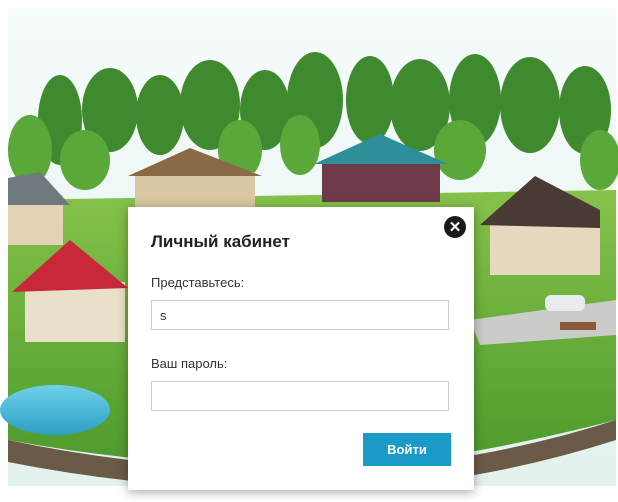  Describe the element at coordinates (300, 315) in the screenshot. I see `name-input` at that location.